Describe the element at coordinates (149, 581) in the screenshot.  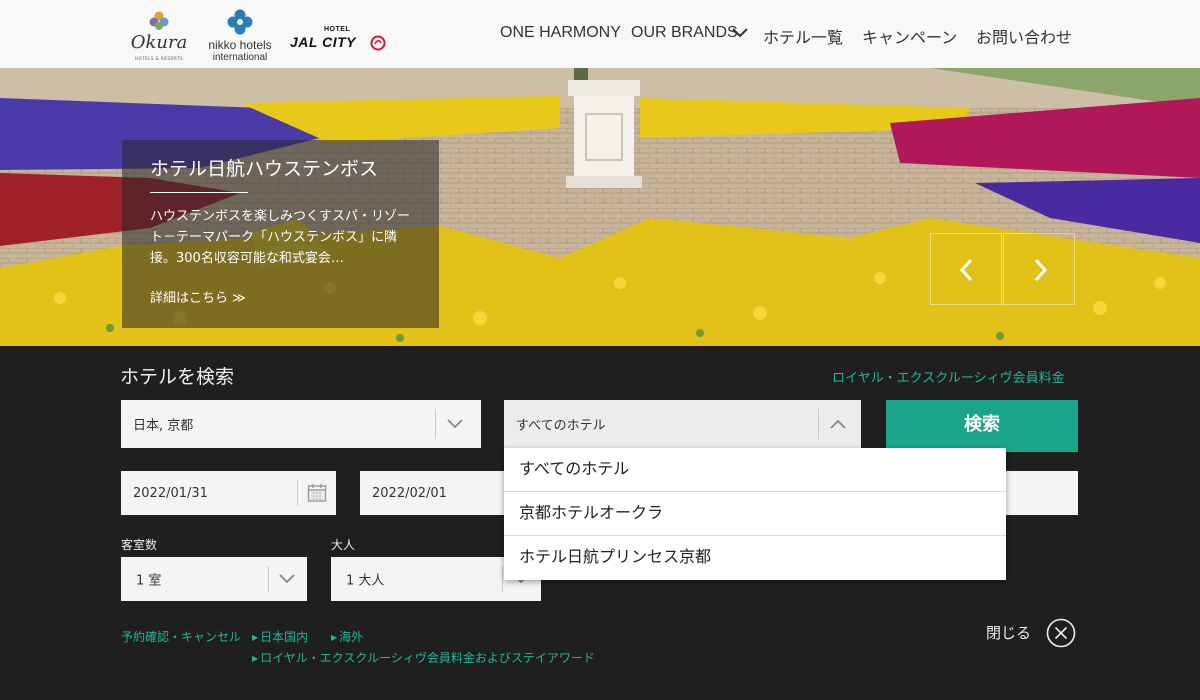
I see `rooms-select-value: 1 室` at that location.